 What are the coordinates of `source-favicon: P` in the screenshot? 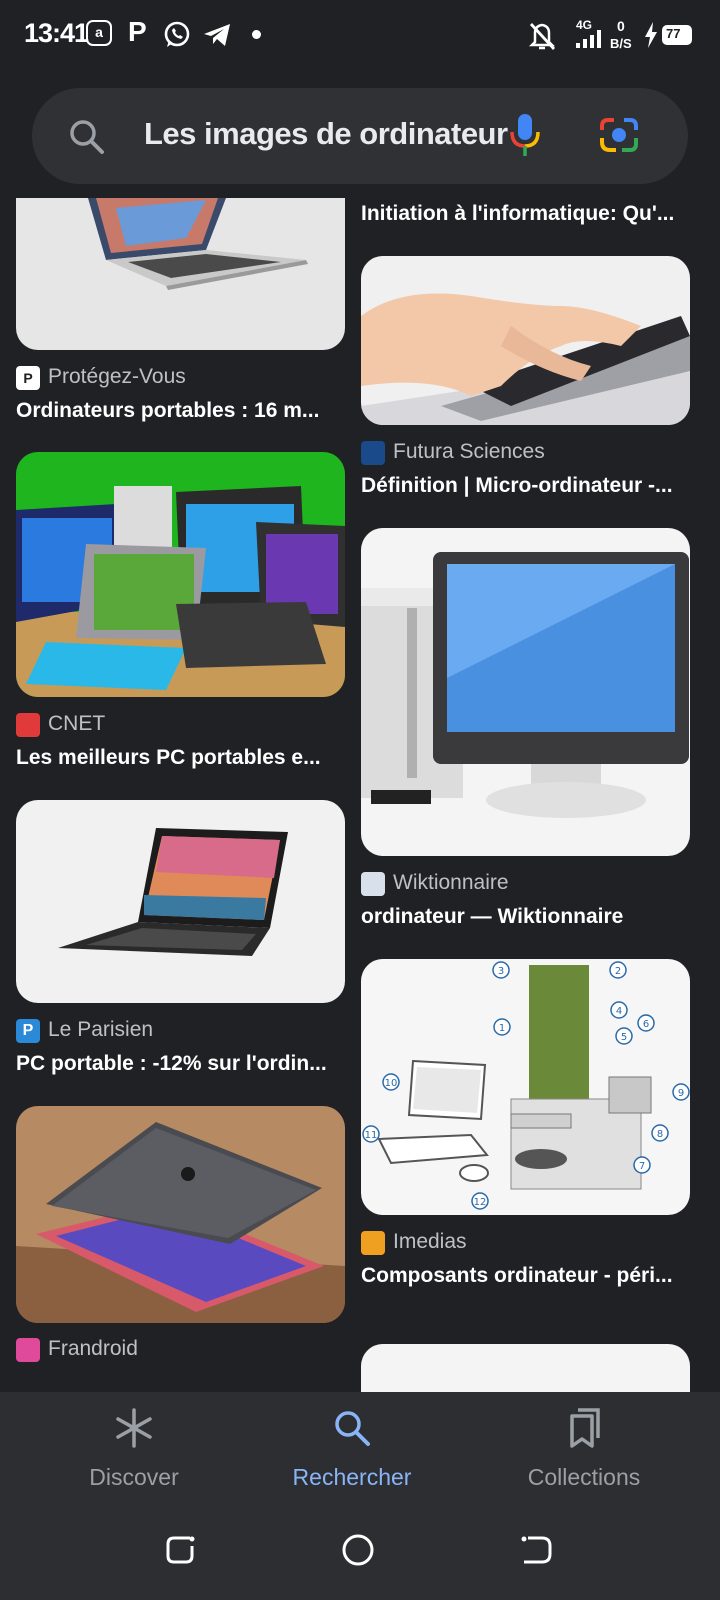 It's located at (28, 378).